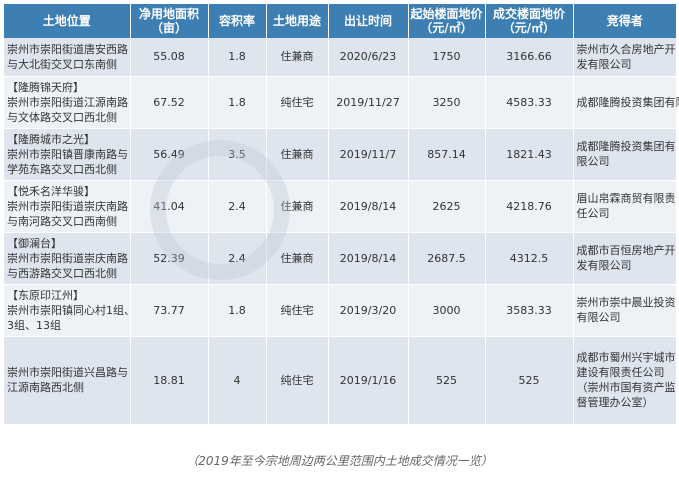  I want to click on cell-winner: 成都市蜀州兴宇城市 建设有限责任公司 （崇州市国有资产监 督管理办公室）, so click(624, 380).